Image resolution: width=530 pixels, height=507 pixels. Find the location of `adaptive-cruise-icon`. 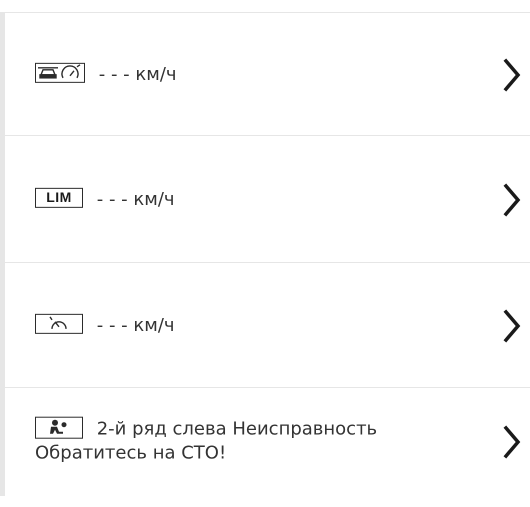

adaptive-cruise-icon is located at coordinates (60, 72).